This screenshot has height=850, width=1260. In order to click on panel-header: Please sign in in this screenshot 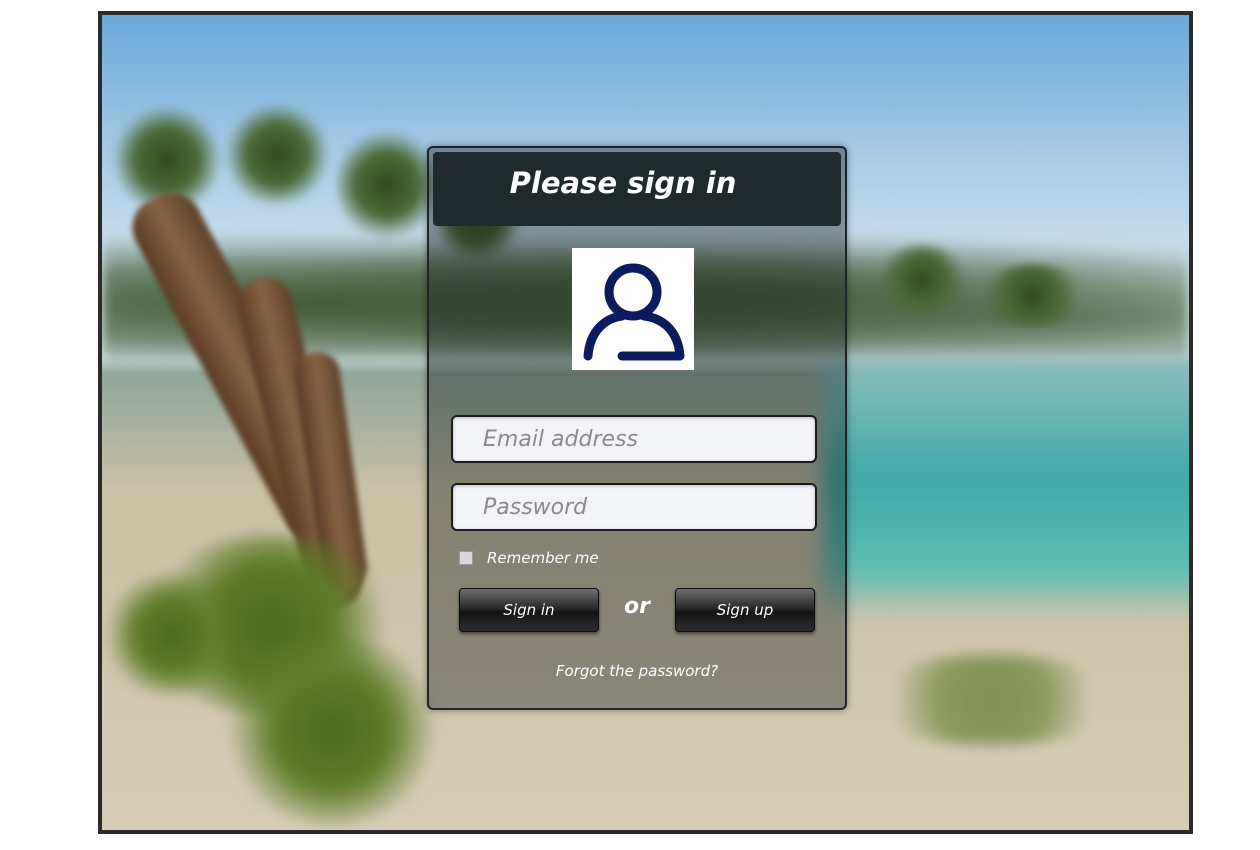, I will do `click(637, 189)`.